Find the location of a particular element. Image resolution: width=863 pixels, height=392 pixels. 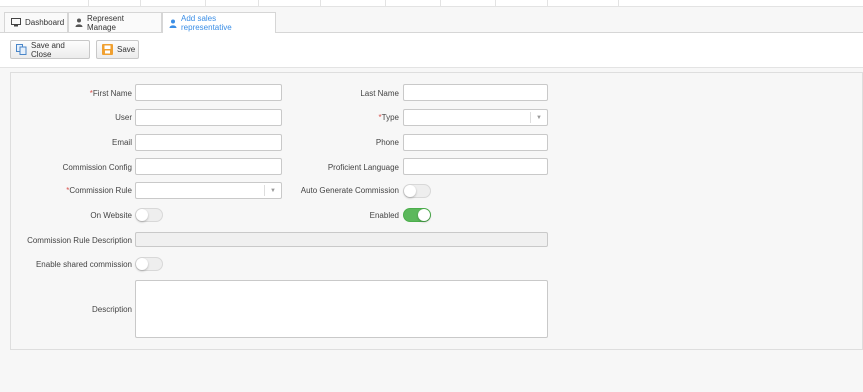

tab-dashboard: Dashboard is located at coordinates (36, 22).